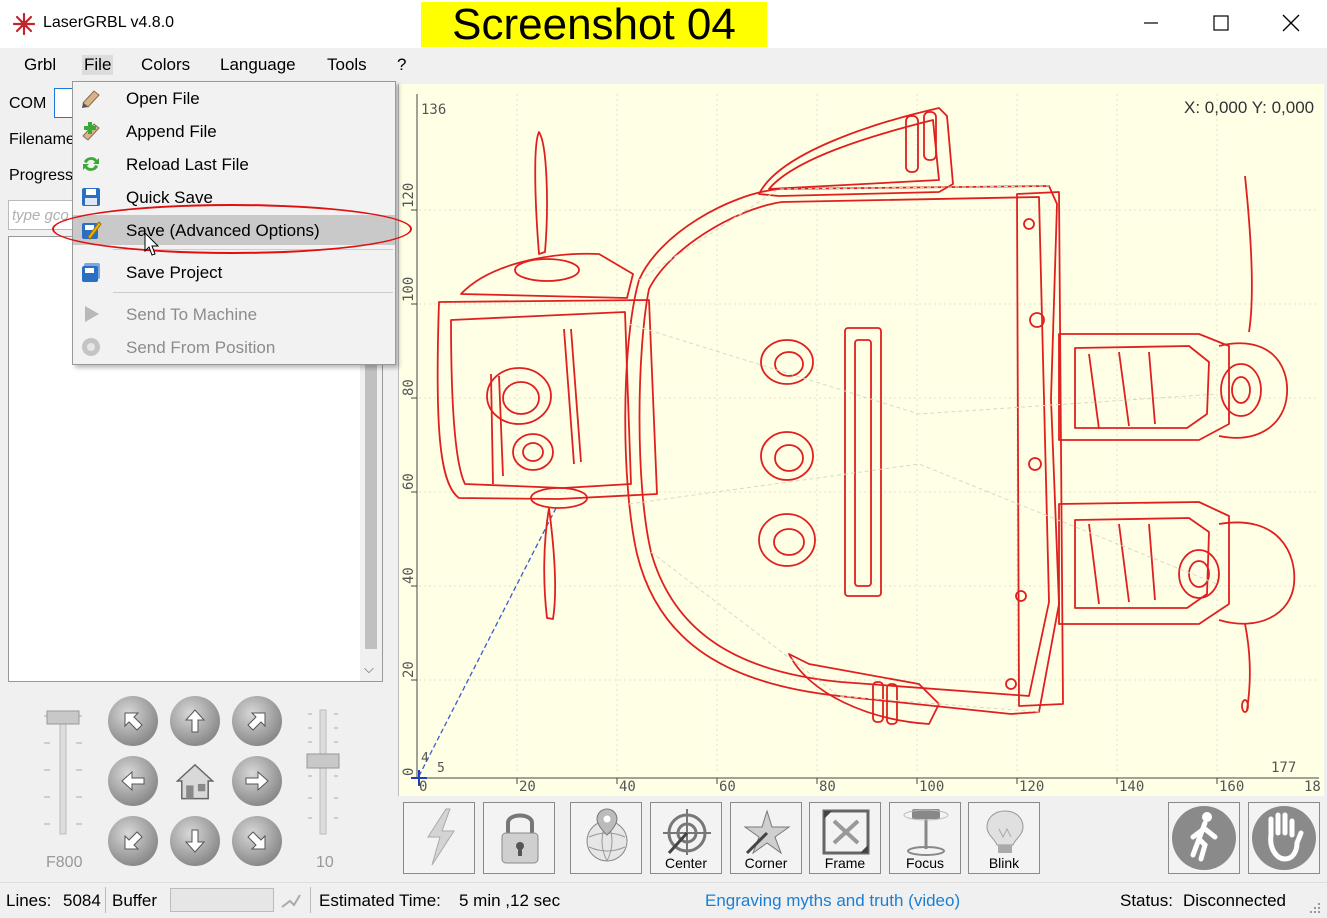 Image resolution: width=1327 pixels, height=918 pixels. What do you see at coordinates (258, 65) in the screenshot?
I see `menu-language: Language` at bounding box center [258, 65].